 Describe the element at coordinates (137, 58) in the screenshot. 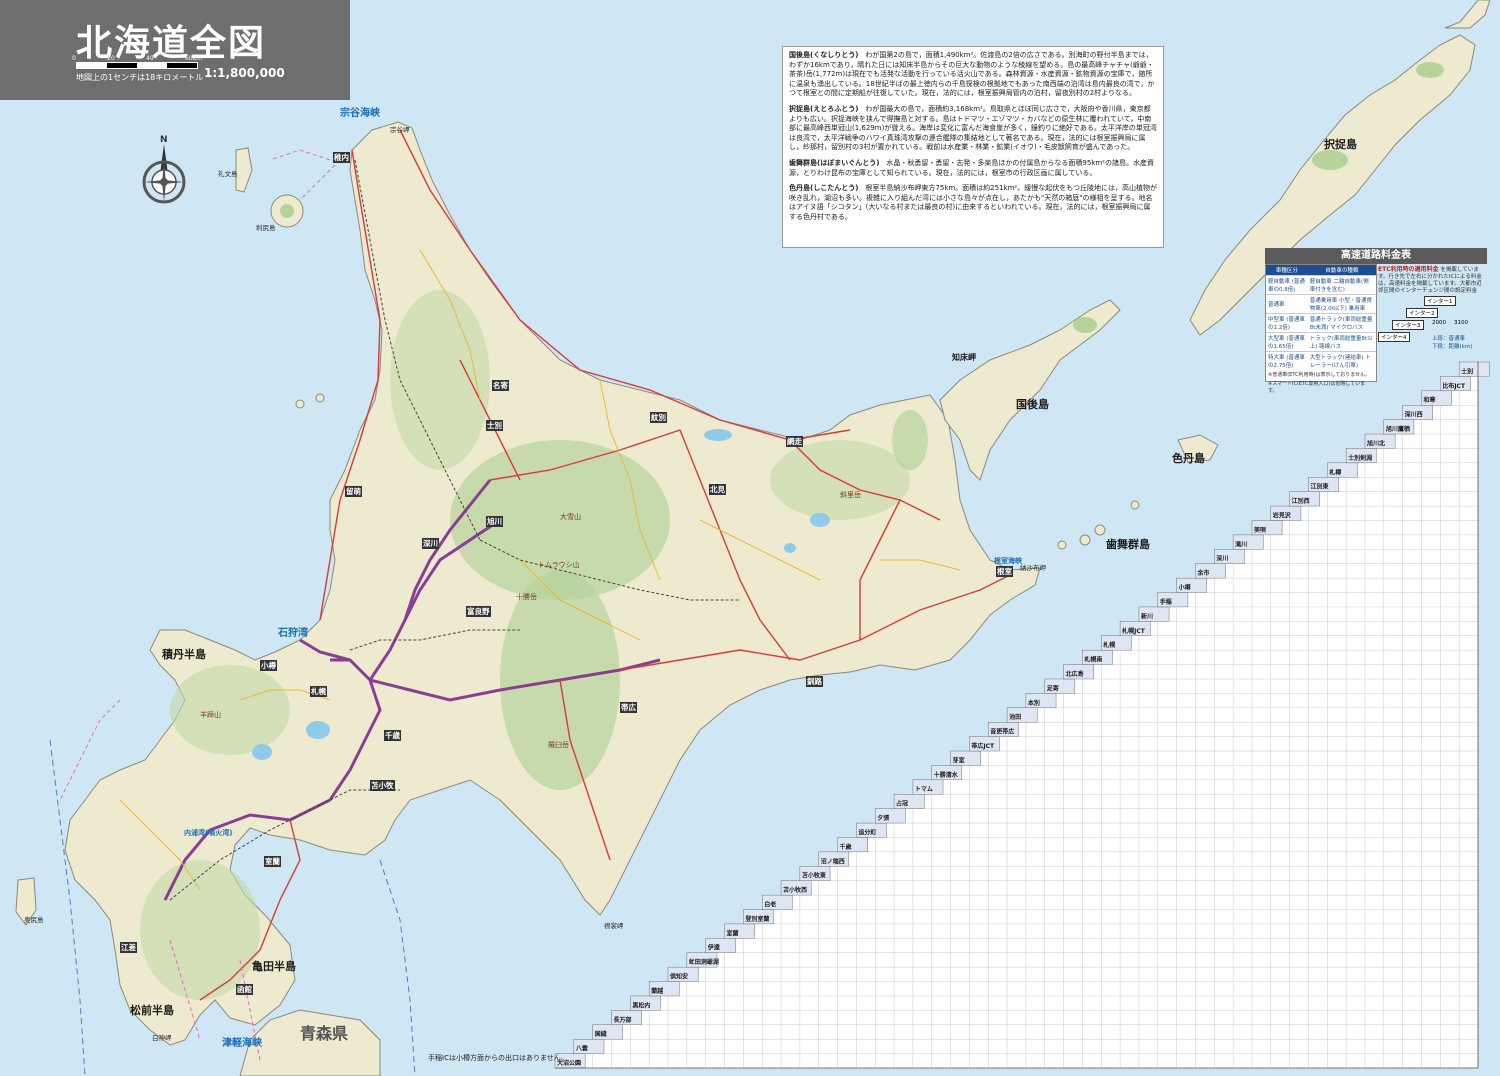

I see `scale-ticks: 0 20 40 60km` at that location.